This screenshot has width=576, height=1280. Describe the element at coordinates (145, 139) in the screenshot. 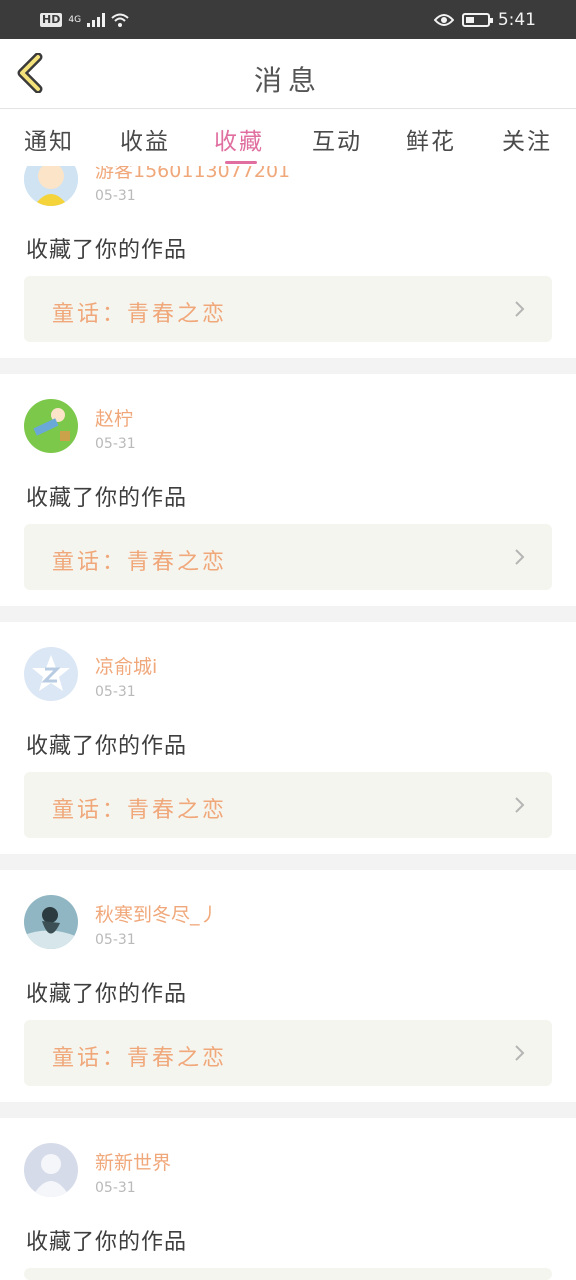

I see `tab-earnings: 收益` at that location.